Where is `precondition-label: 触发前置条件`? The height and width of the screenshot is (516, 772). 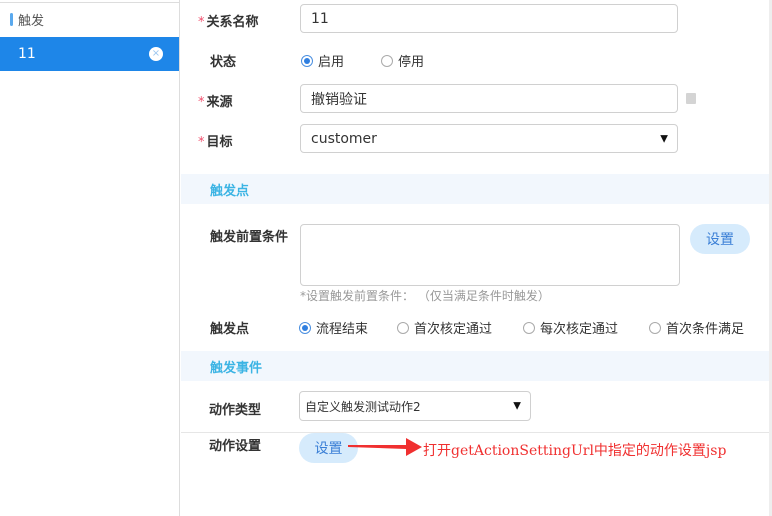
precondition-label: 触发前置条件 is located at coordinates (249, 237).